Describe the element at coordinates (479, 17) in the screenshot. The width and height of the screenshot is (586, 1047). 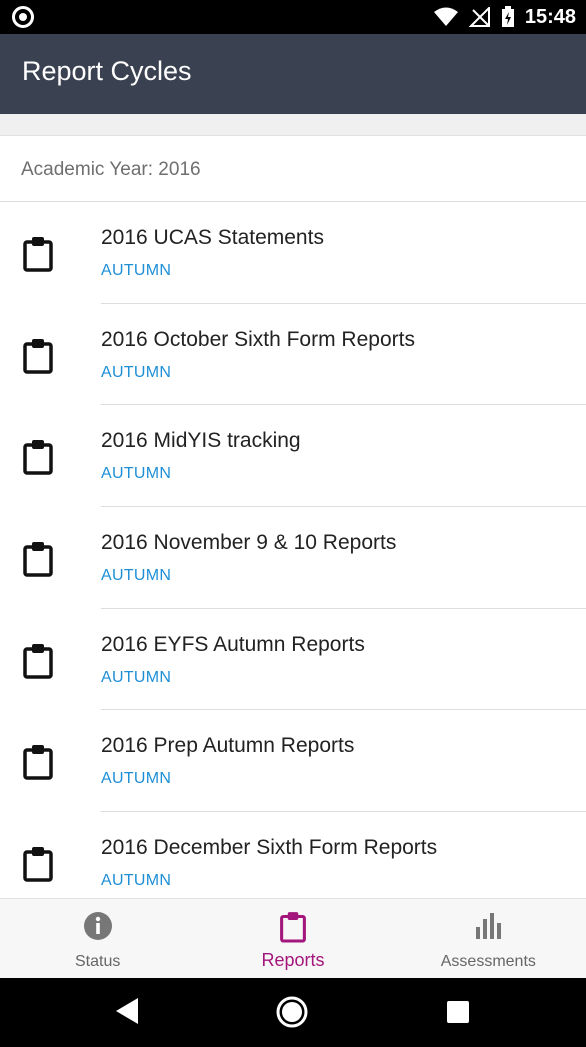
I see `no-signal-icon` at that location.